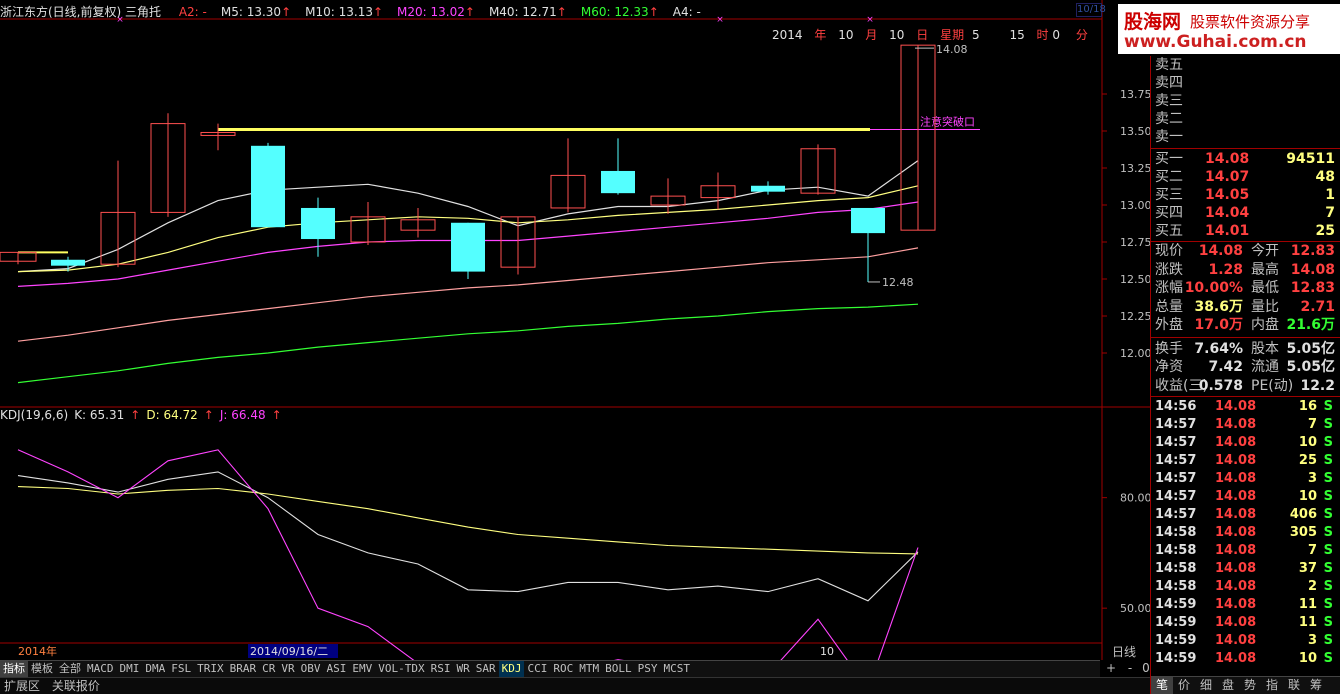  What do you see at coordinates (1303, 532) in the screenshot?
I see `tick-volume: 305` at bounding box center [1303, 532].